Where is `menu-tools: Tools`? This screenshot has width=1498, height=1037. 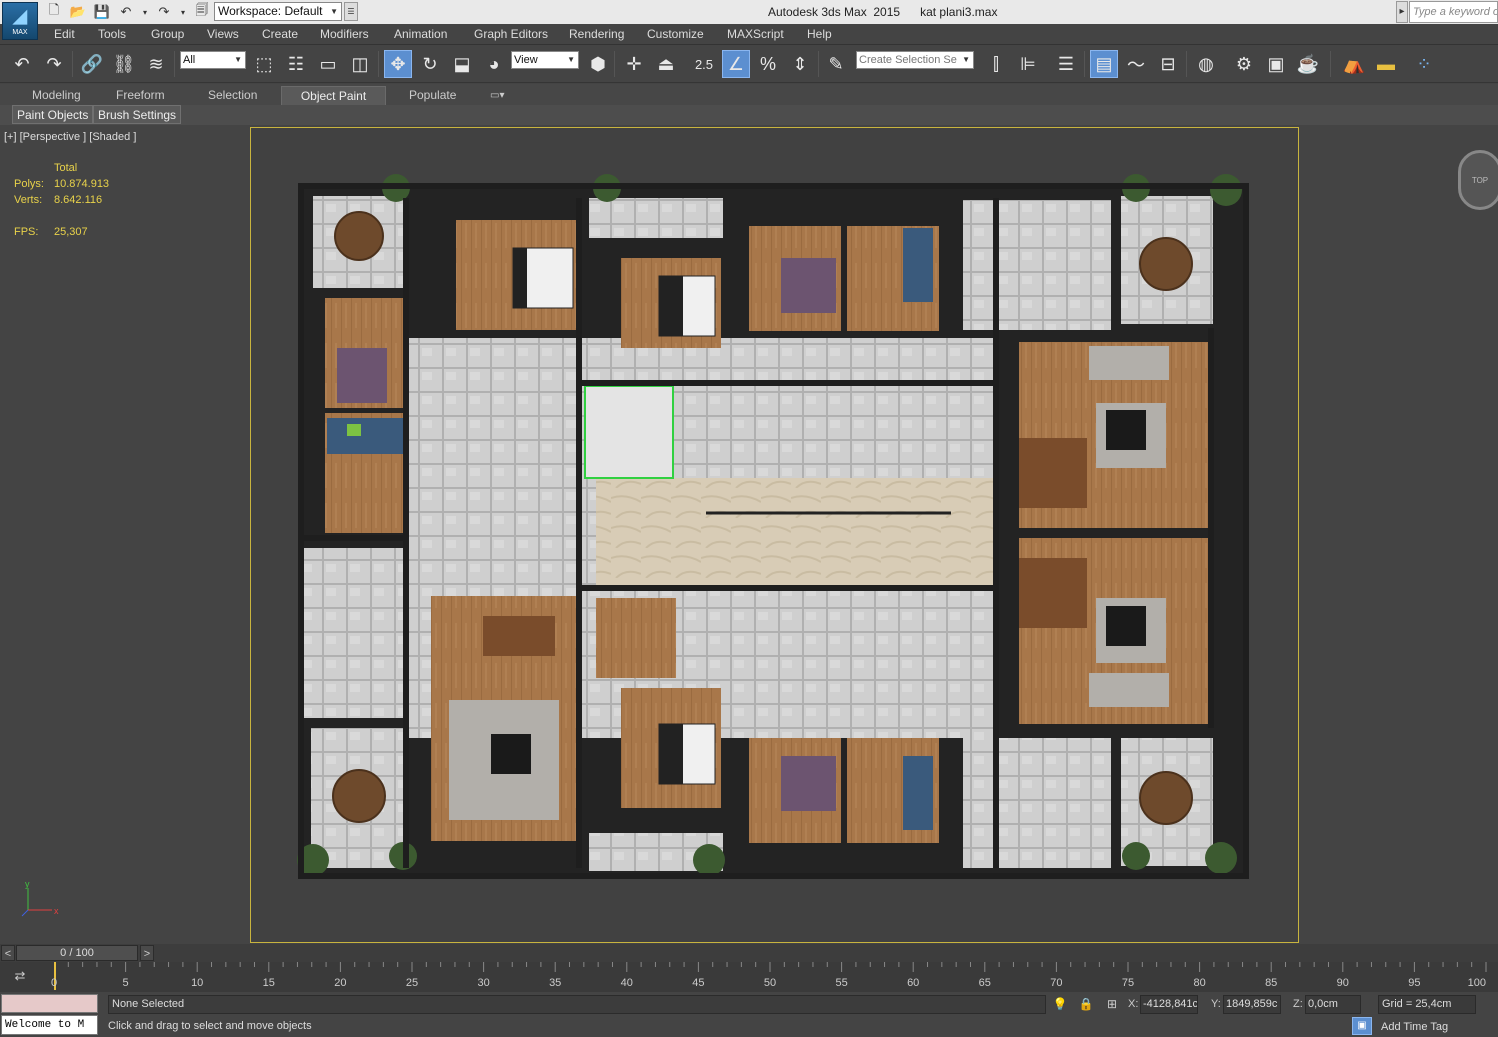
menu-tools: Tools is located at coordinates (112, 34).